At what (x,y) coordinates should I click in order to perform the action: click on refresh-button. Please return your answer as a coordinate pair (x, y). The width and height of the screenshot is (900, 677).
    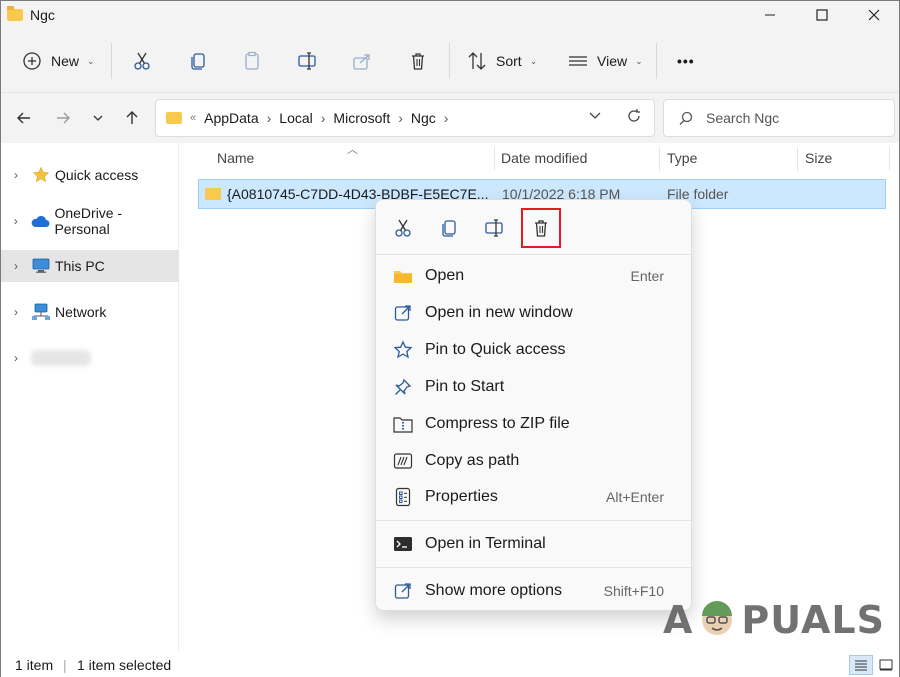
    Looking at the image, I should click on (634, 118).